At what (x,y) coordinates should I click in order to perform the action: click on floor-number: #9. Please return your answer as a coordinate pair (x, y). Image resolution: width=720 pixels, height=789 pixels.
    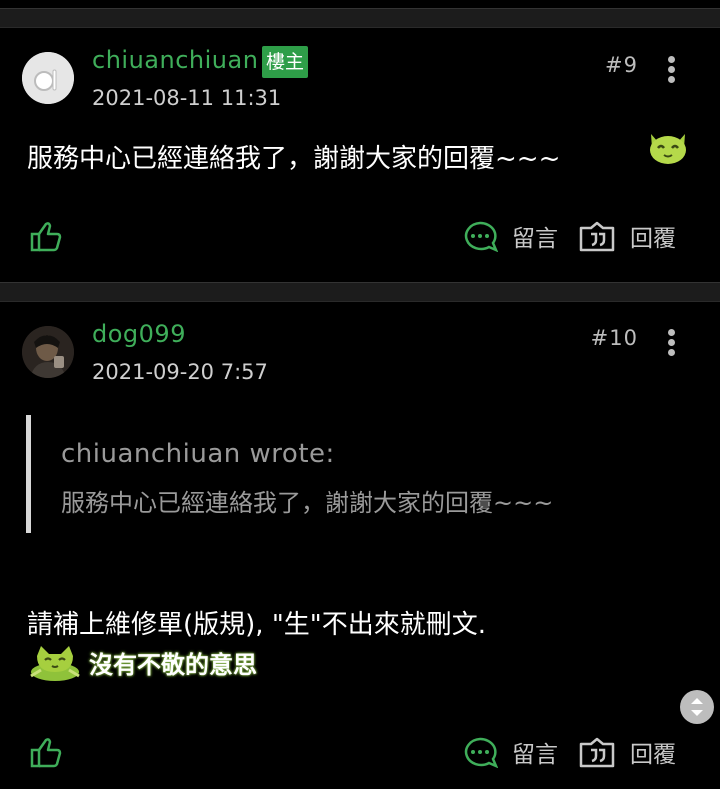
    Looking at the image, I should click on (621, 65).